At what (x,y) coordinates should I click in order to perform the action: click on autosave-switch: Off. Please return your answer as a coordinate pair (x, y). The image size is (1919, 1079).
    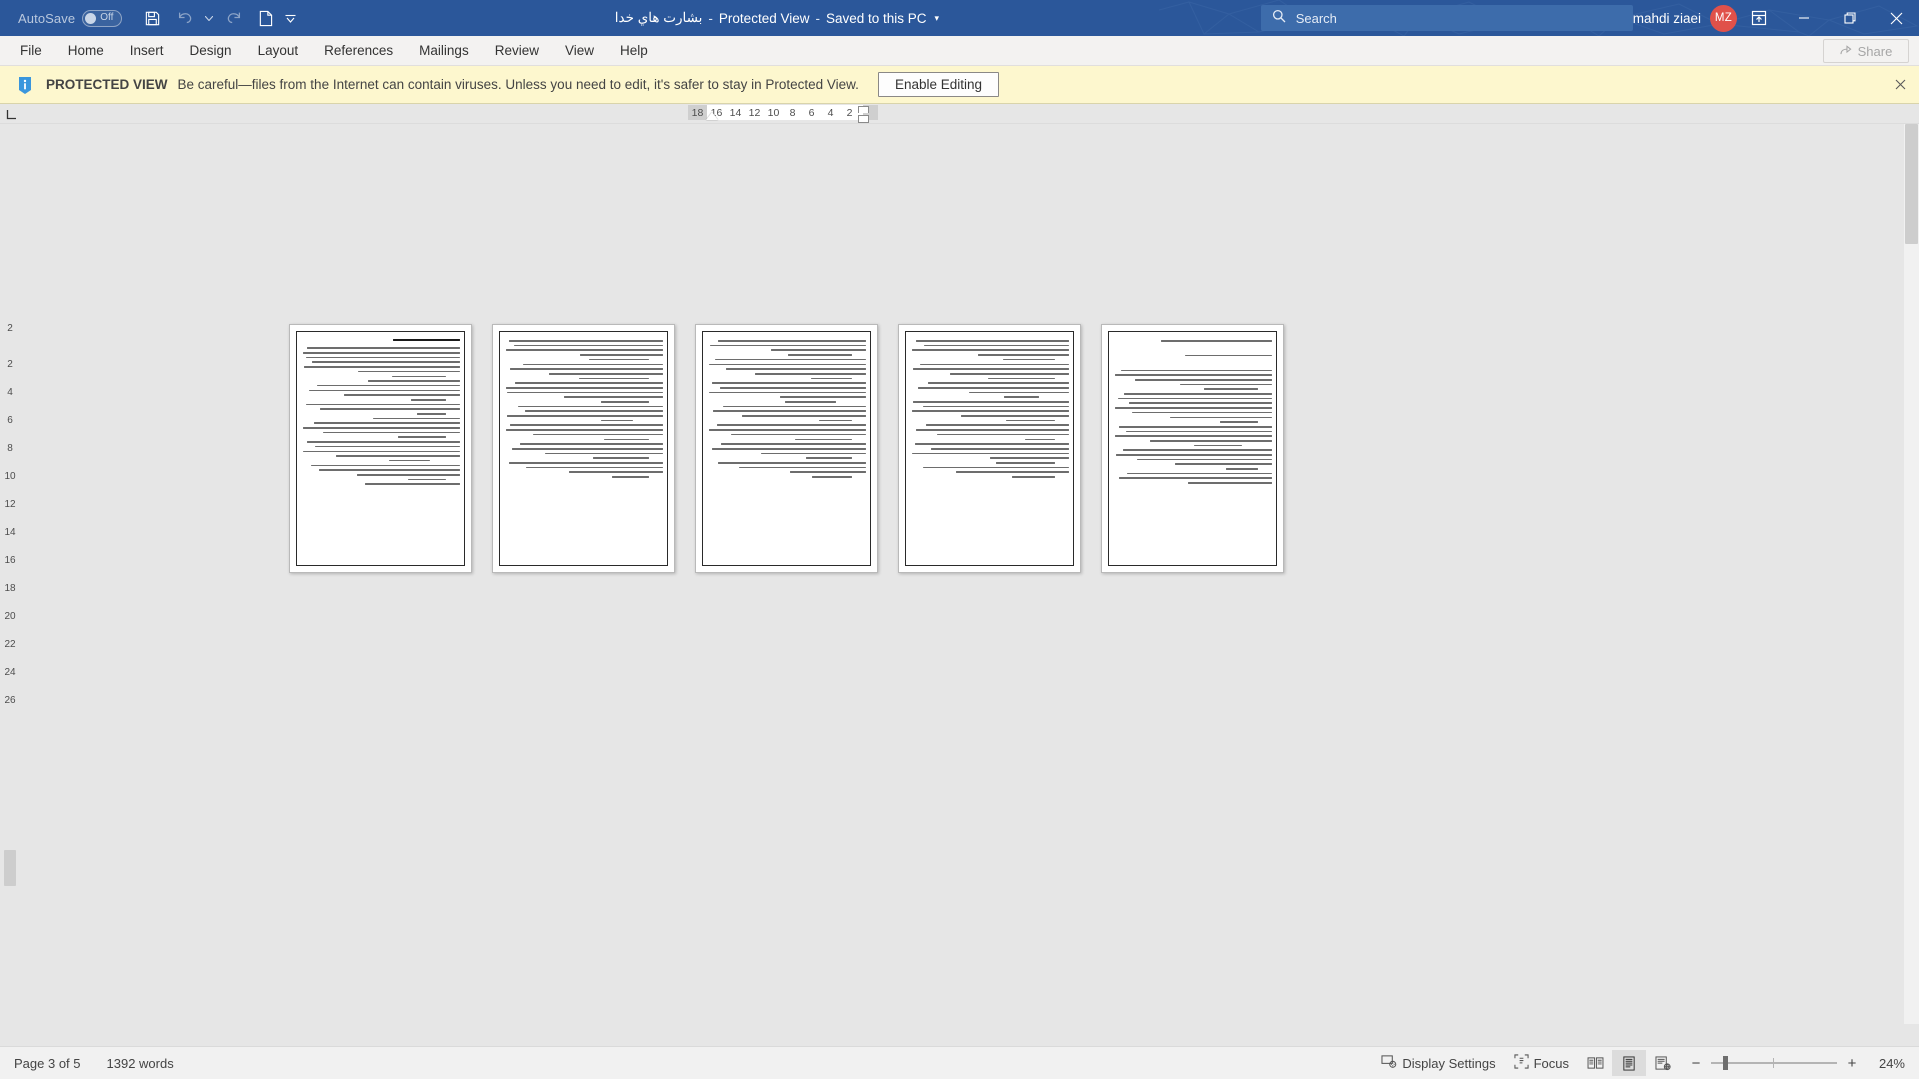
    Looking at the image, I should click on (102, 18).